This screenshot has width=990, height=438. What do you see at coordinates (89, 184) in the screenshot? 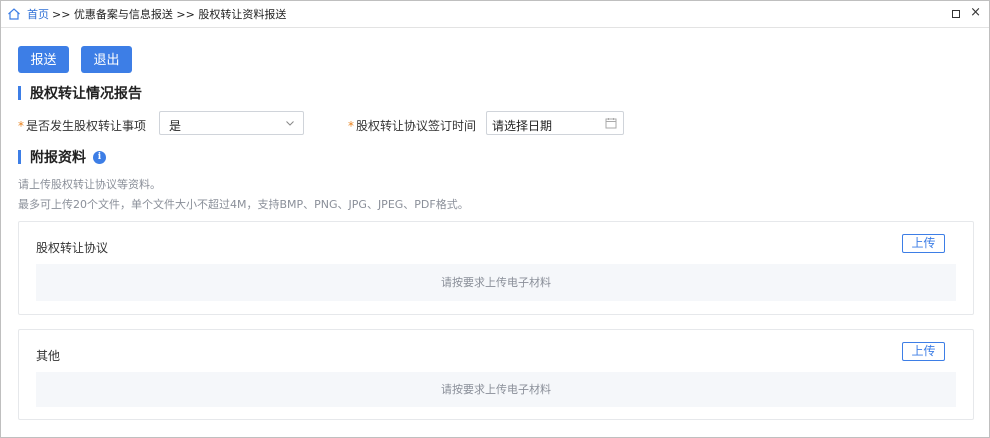
I see `upload-hint-line1: 请上传股权转让协议等资料。` at bounding box center [89, 184].